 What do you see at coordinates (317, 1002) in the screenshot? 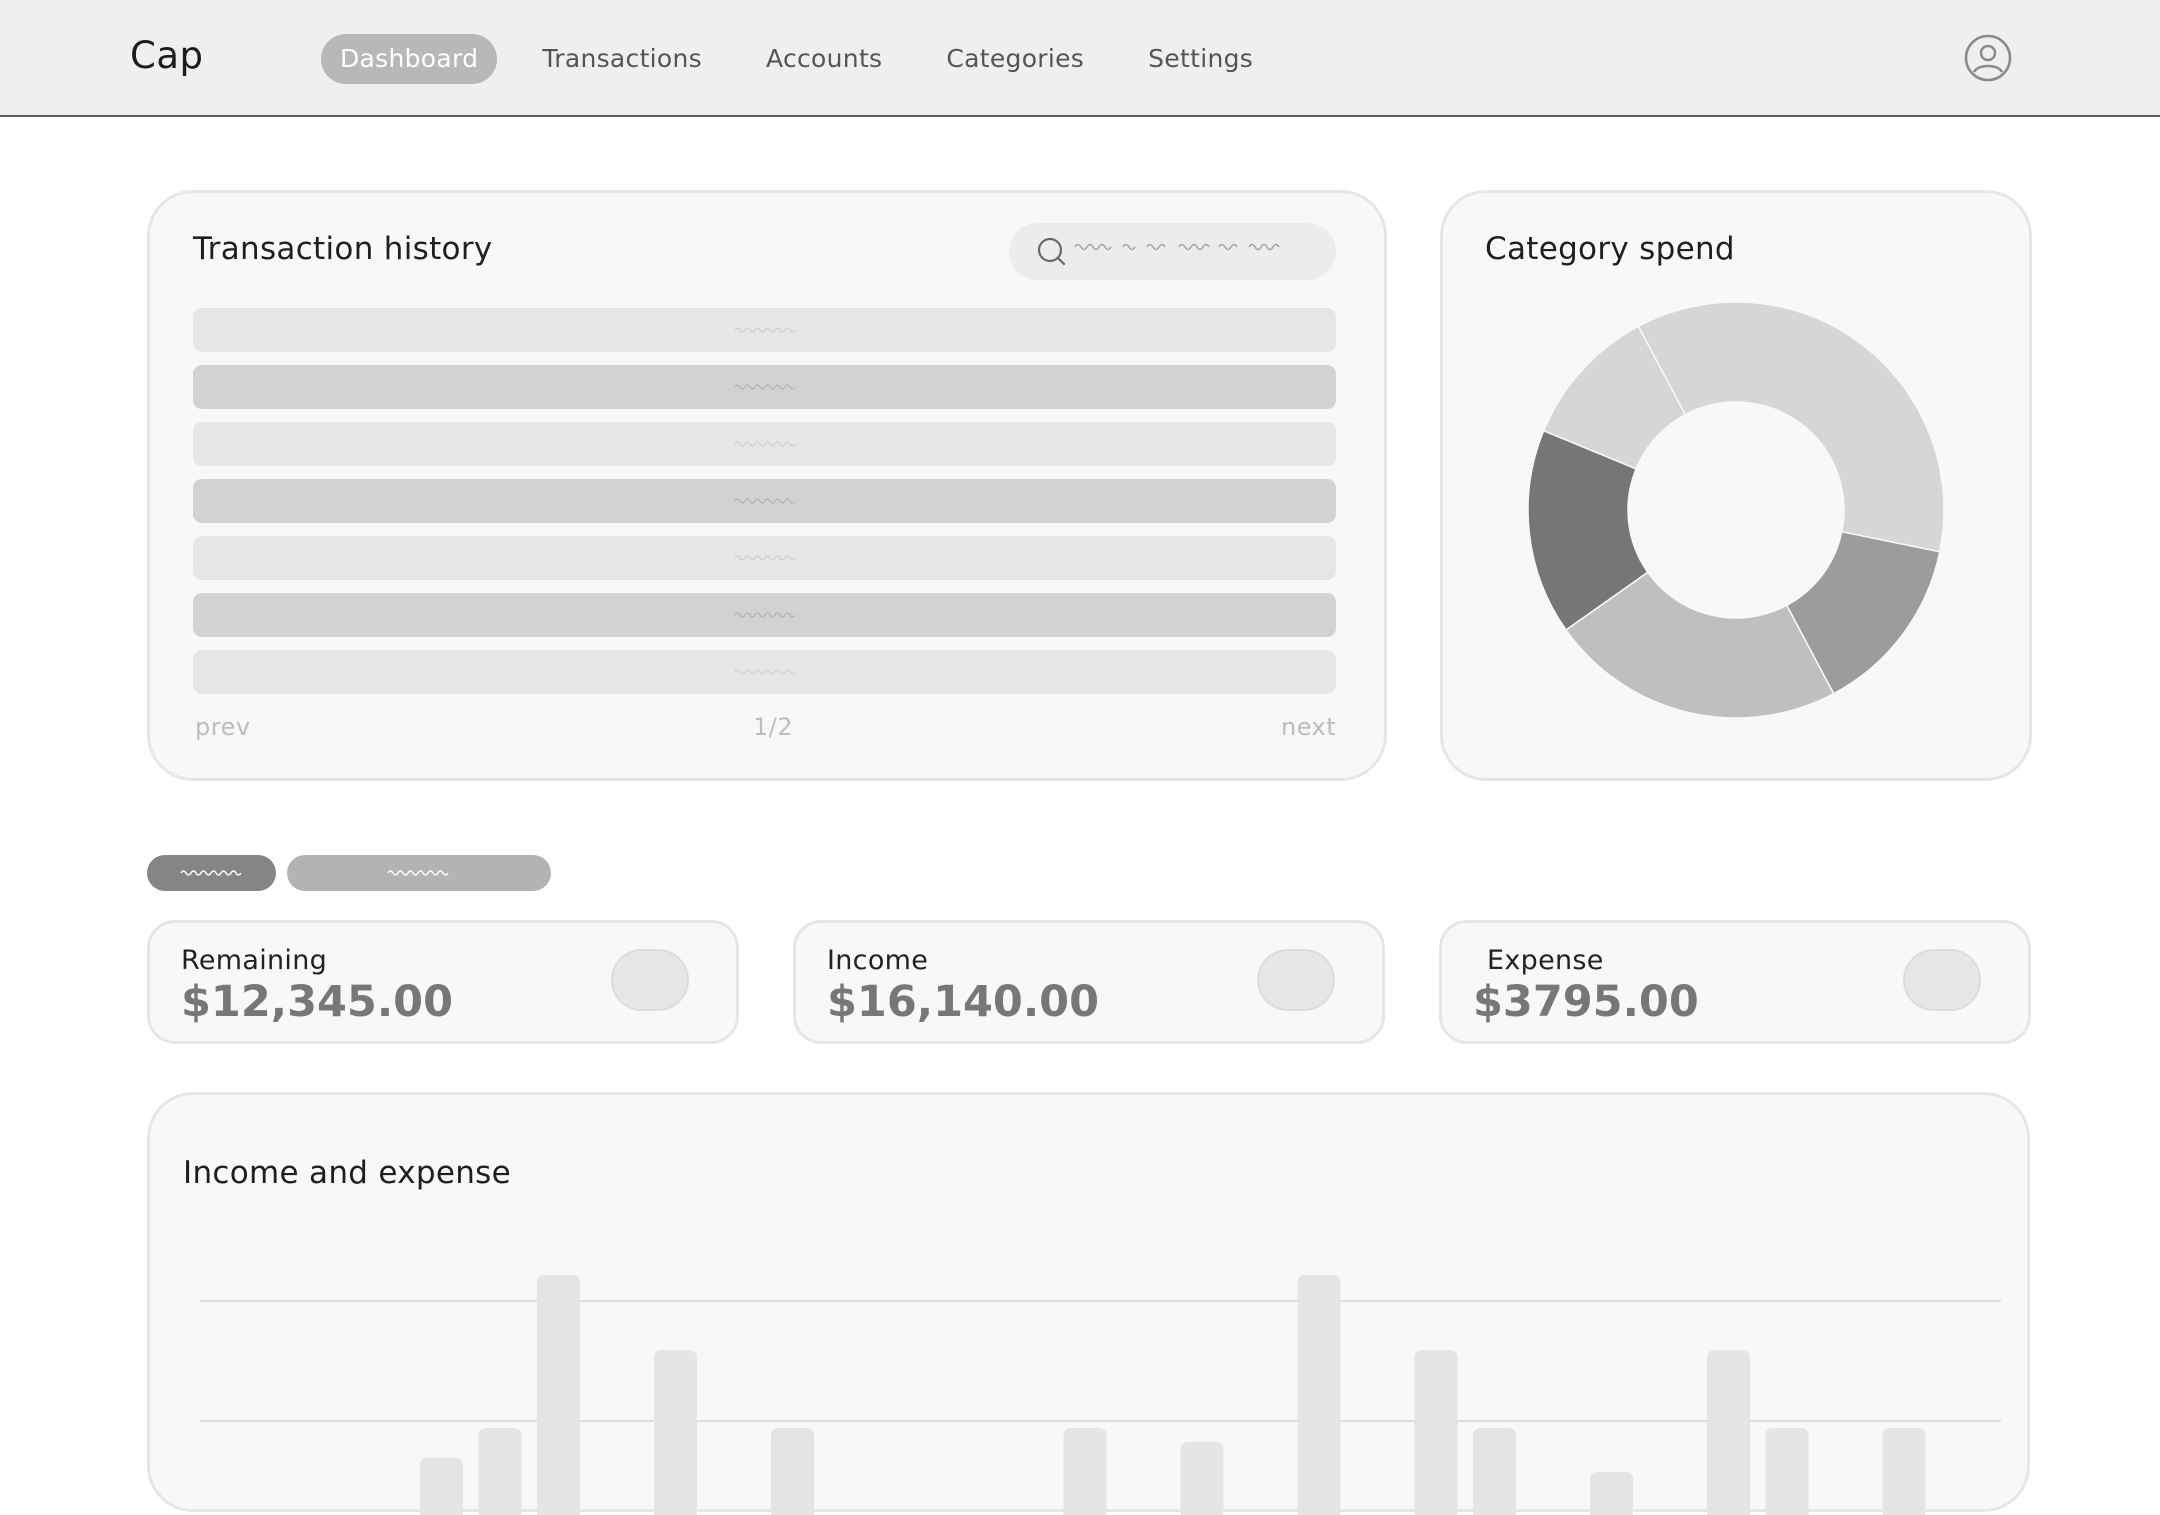
I see `remaining-value: $12,345.00` at bounding box center [317, 1002].